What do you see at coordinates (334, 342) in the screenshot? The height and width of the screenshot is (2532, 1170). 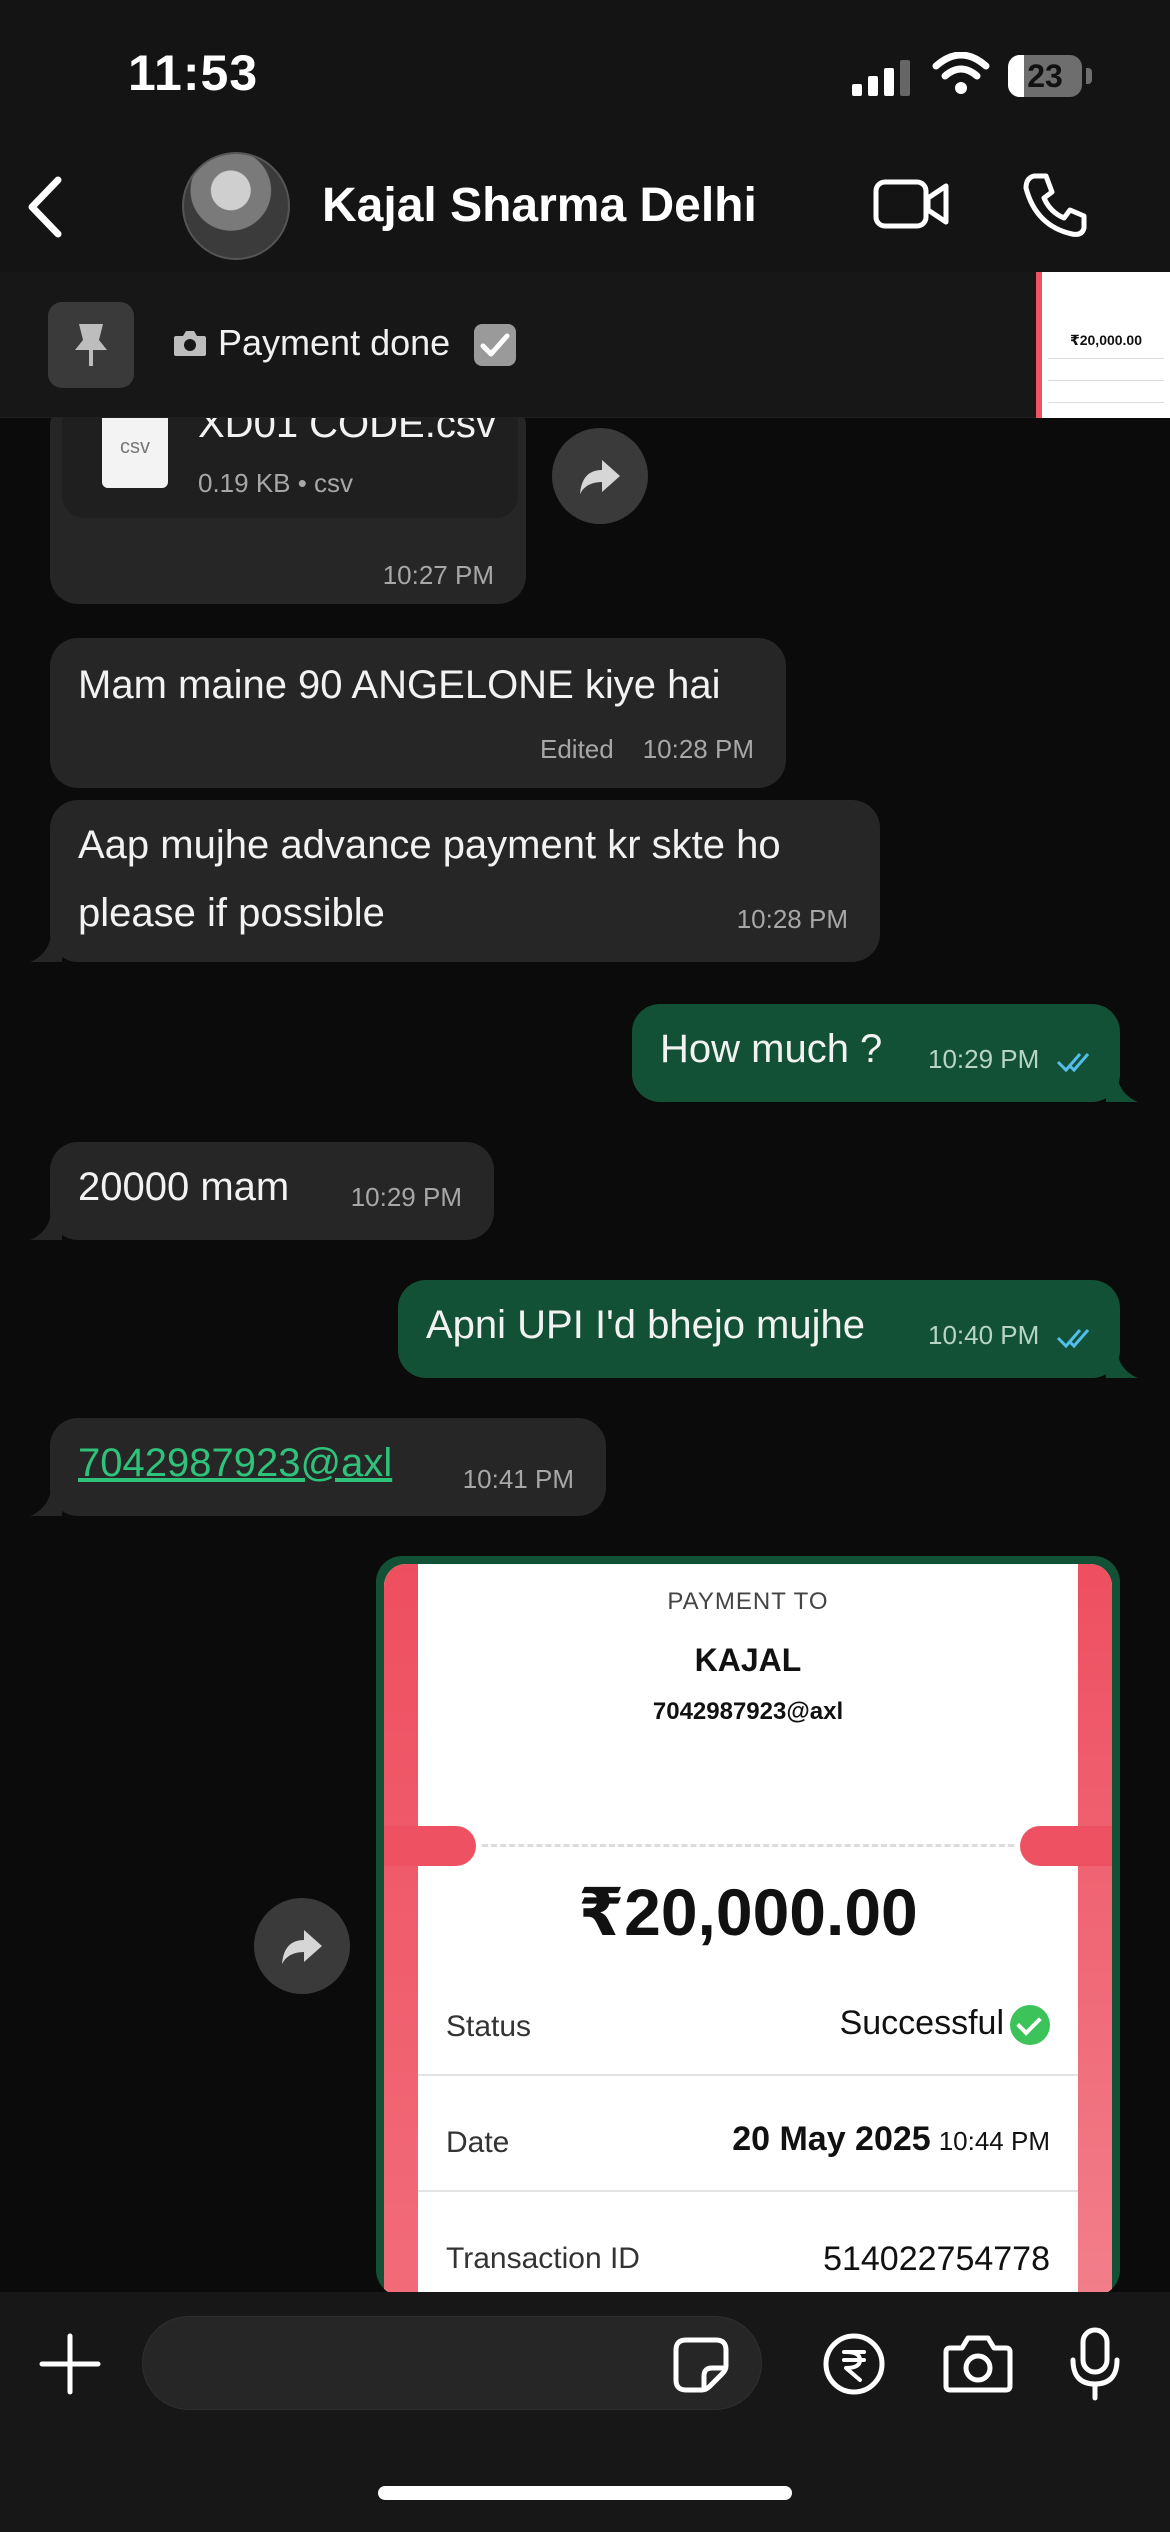 I see `pinned-text: Payment done` at bounding box center [334, 342].